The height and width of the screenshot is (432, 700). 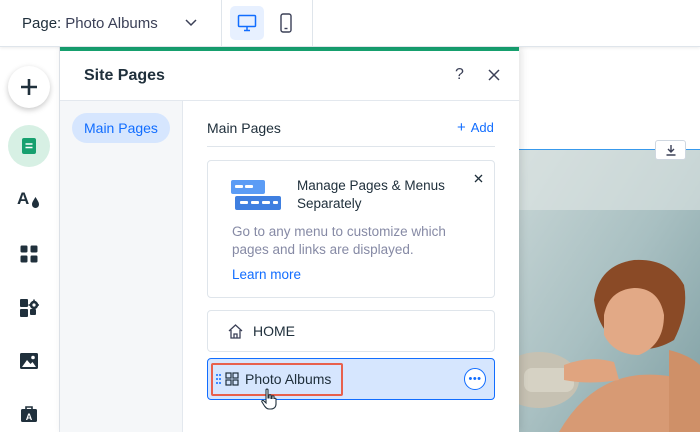 I want to click on text-drop-icon: A, so click(x=28, y=198).